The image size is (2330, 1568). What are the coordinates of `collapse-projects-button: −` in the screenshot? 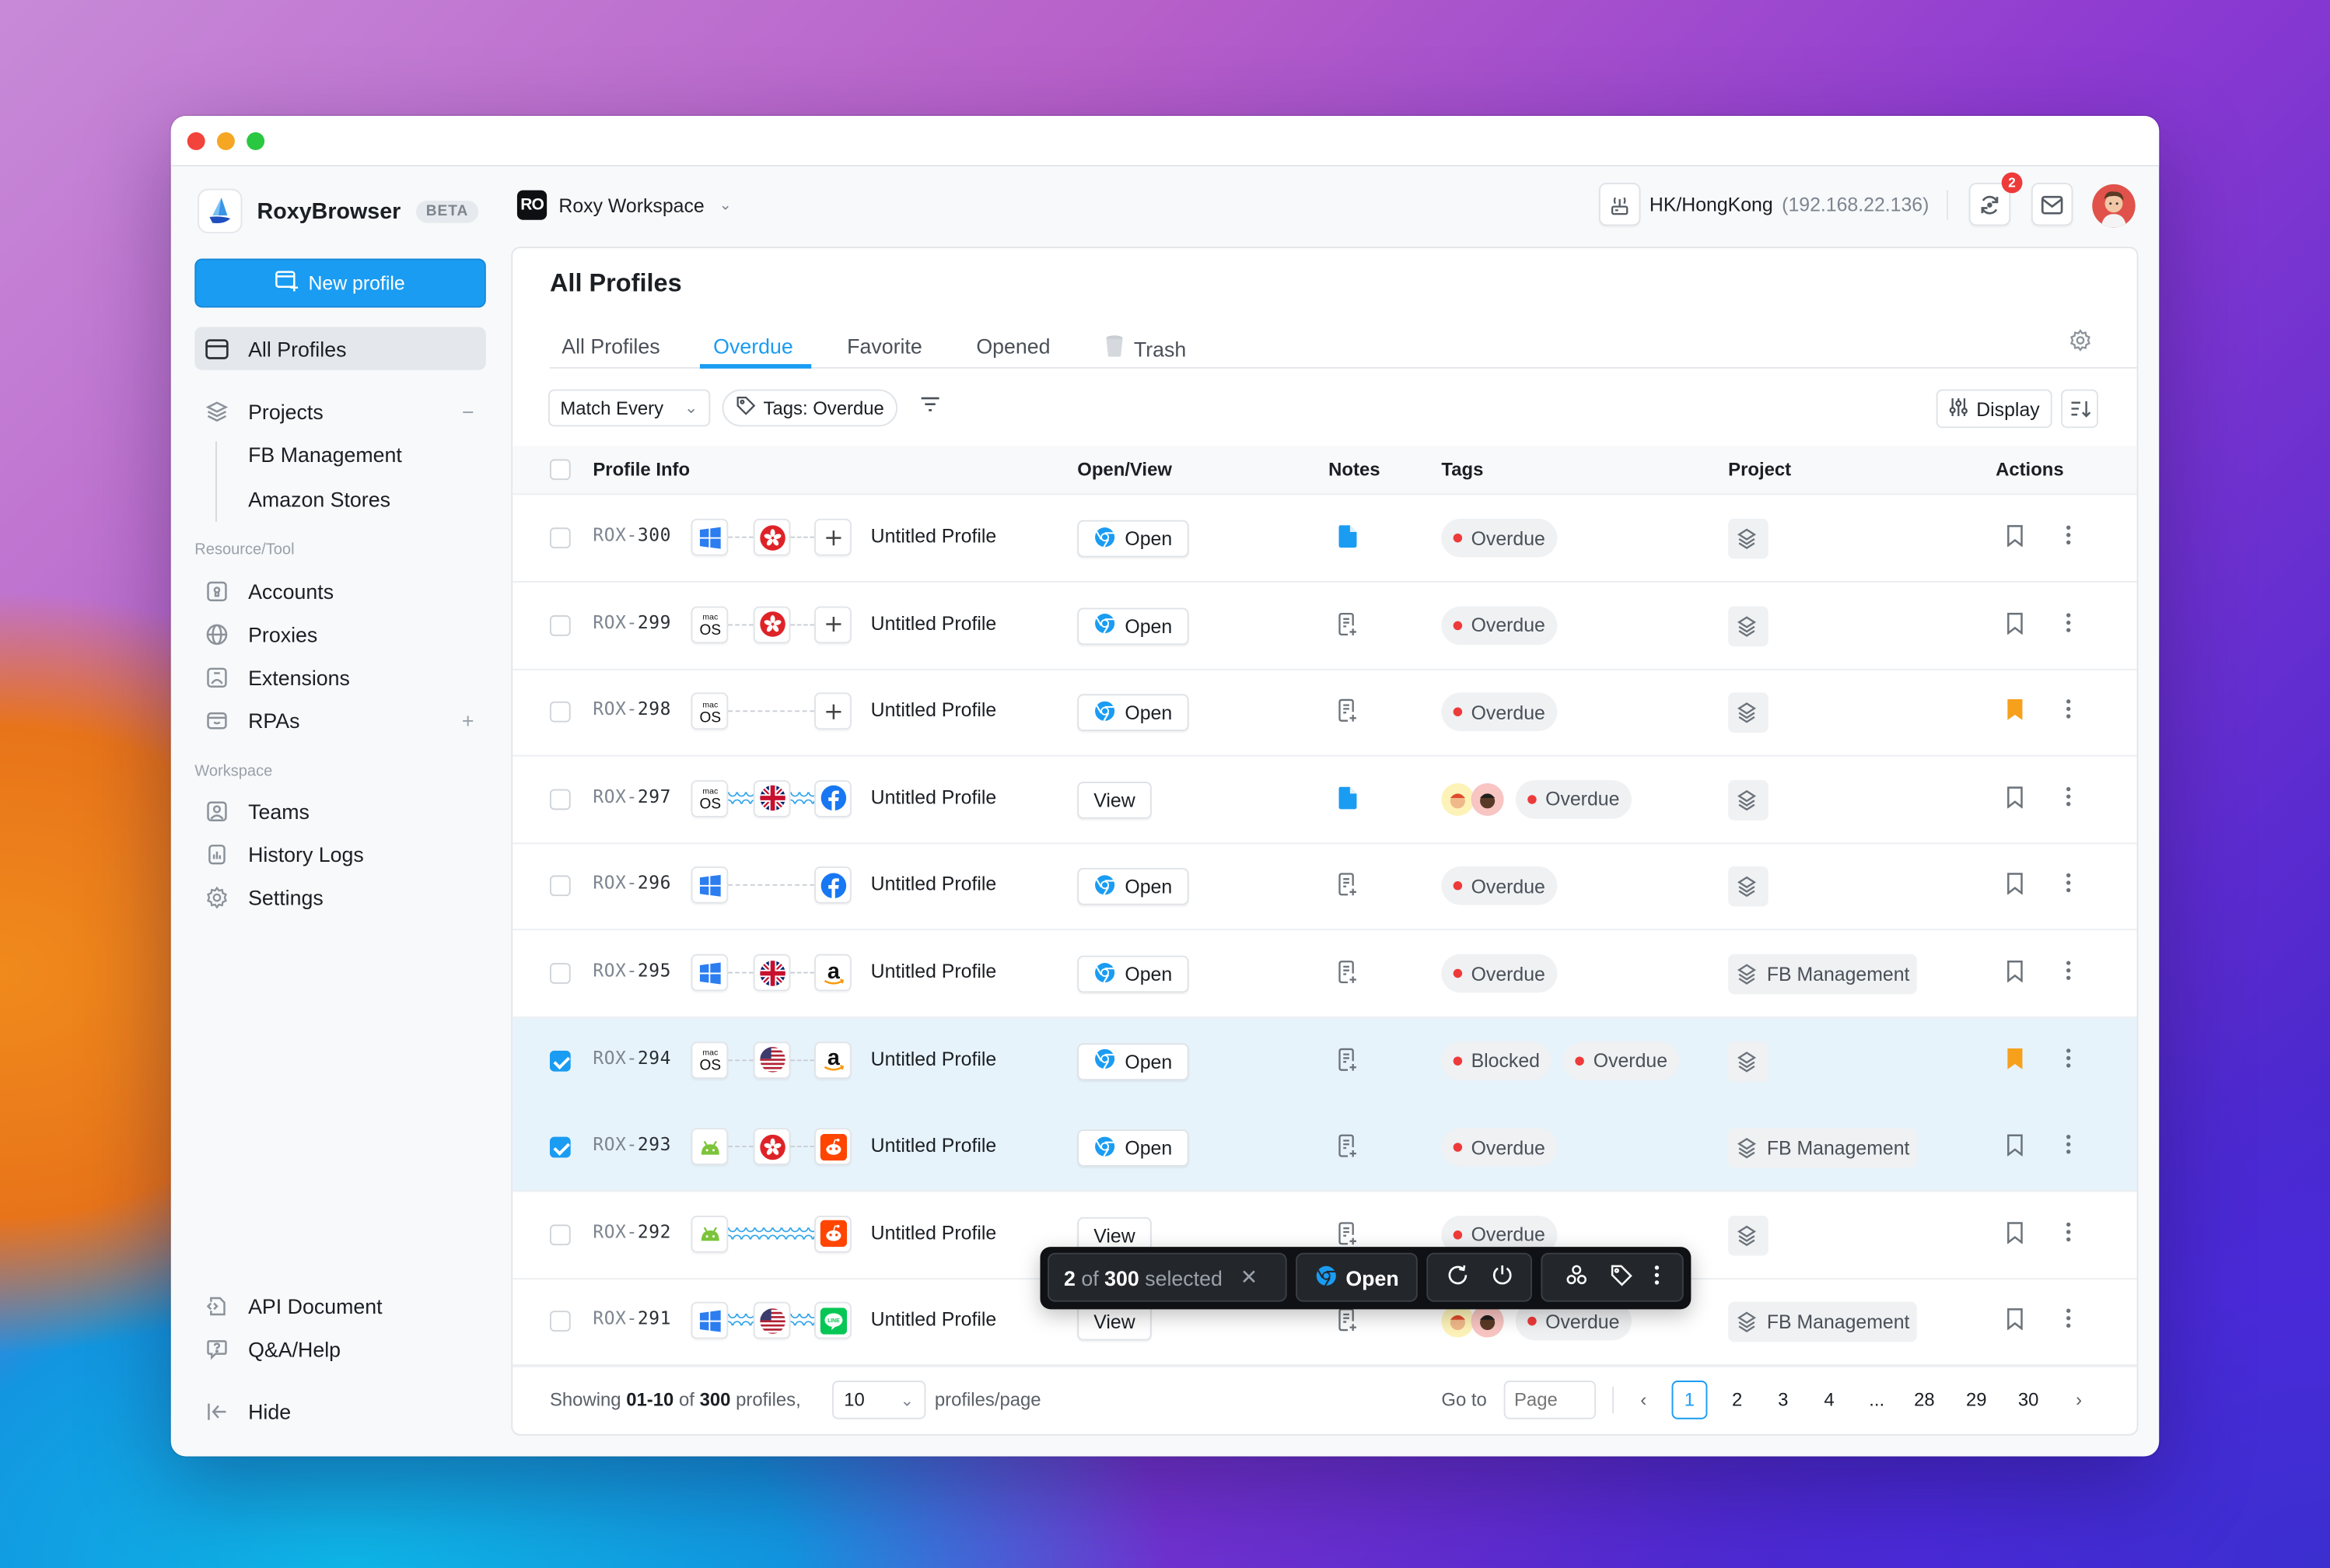 It's located at (468, 411).